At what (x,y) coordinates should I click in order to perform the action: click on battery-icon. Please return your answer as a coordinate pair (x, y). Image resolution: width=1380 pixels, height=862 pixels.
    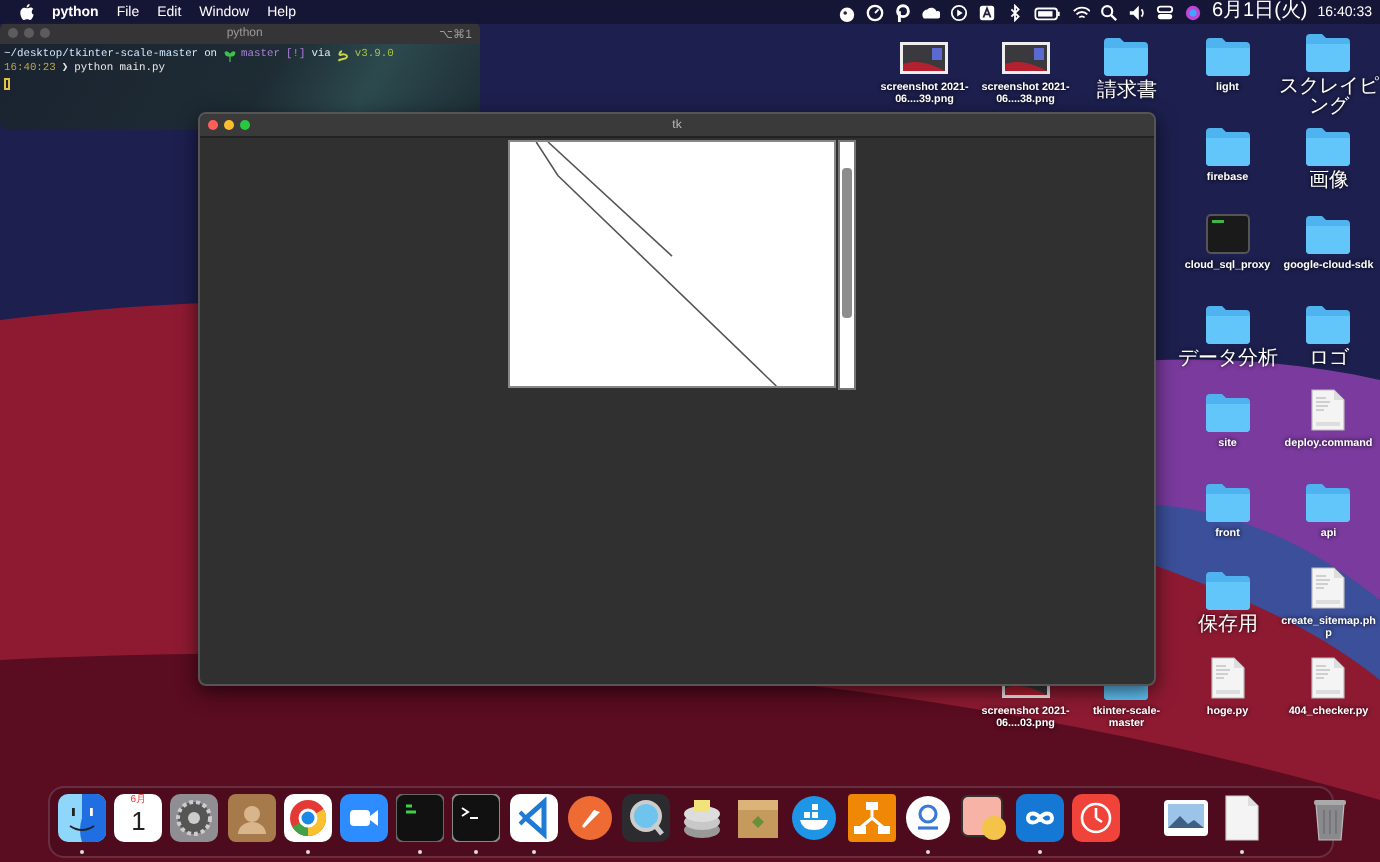
    Looking at the image, I should click on (1047, 12).